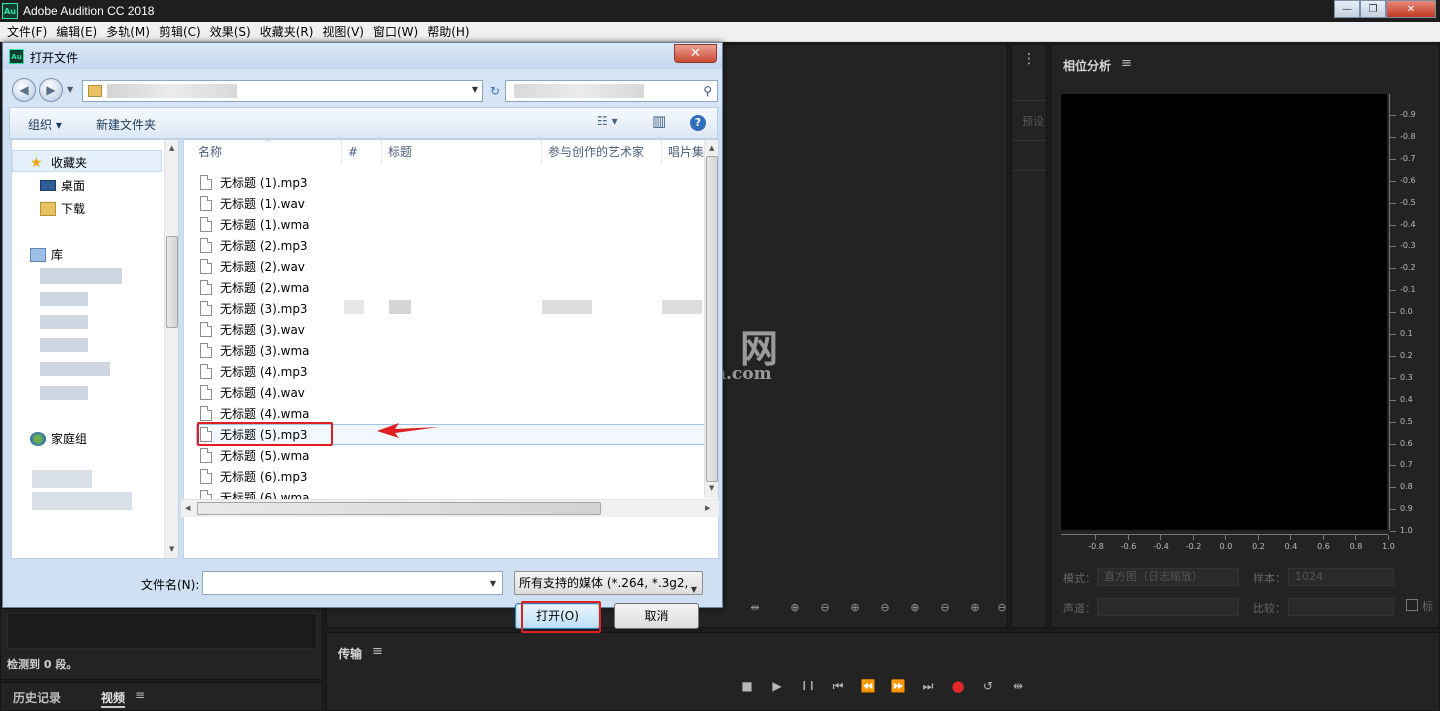 The height and width of the screenshot is (711, 1440). Describe the element at coordinates (255, 350) in the screenshot. I see `file-row: 无标题 (3).wma` at that location.